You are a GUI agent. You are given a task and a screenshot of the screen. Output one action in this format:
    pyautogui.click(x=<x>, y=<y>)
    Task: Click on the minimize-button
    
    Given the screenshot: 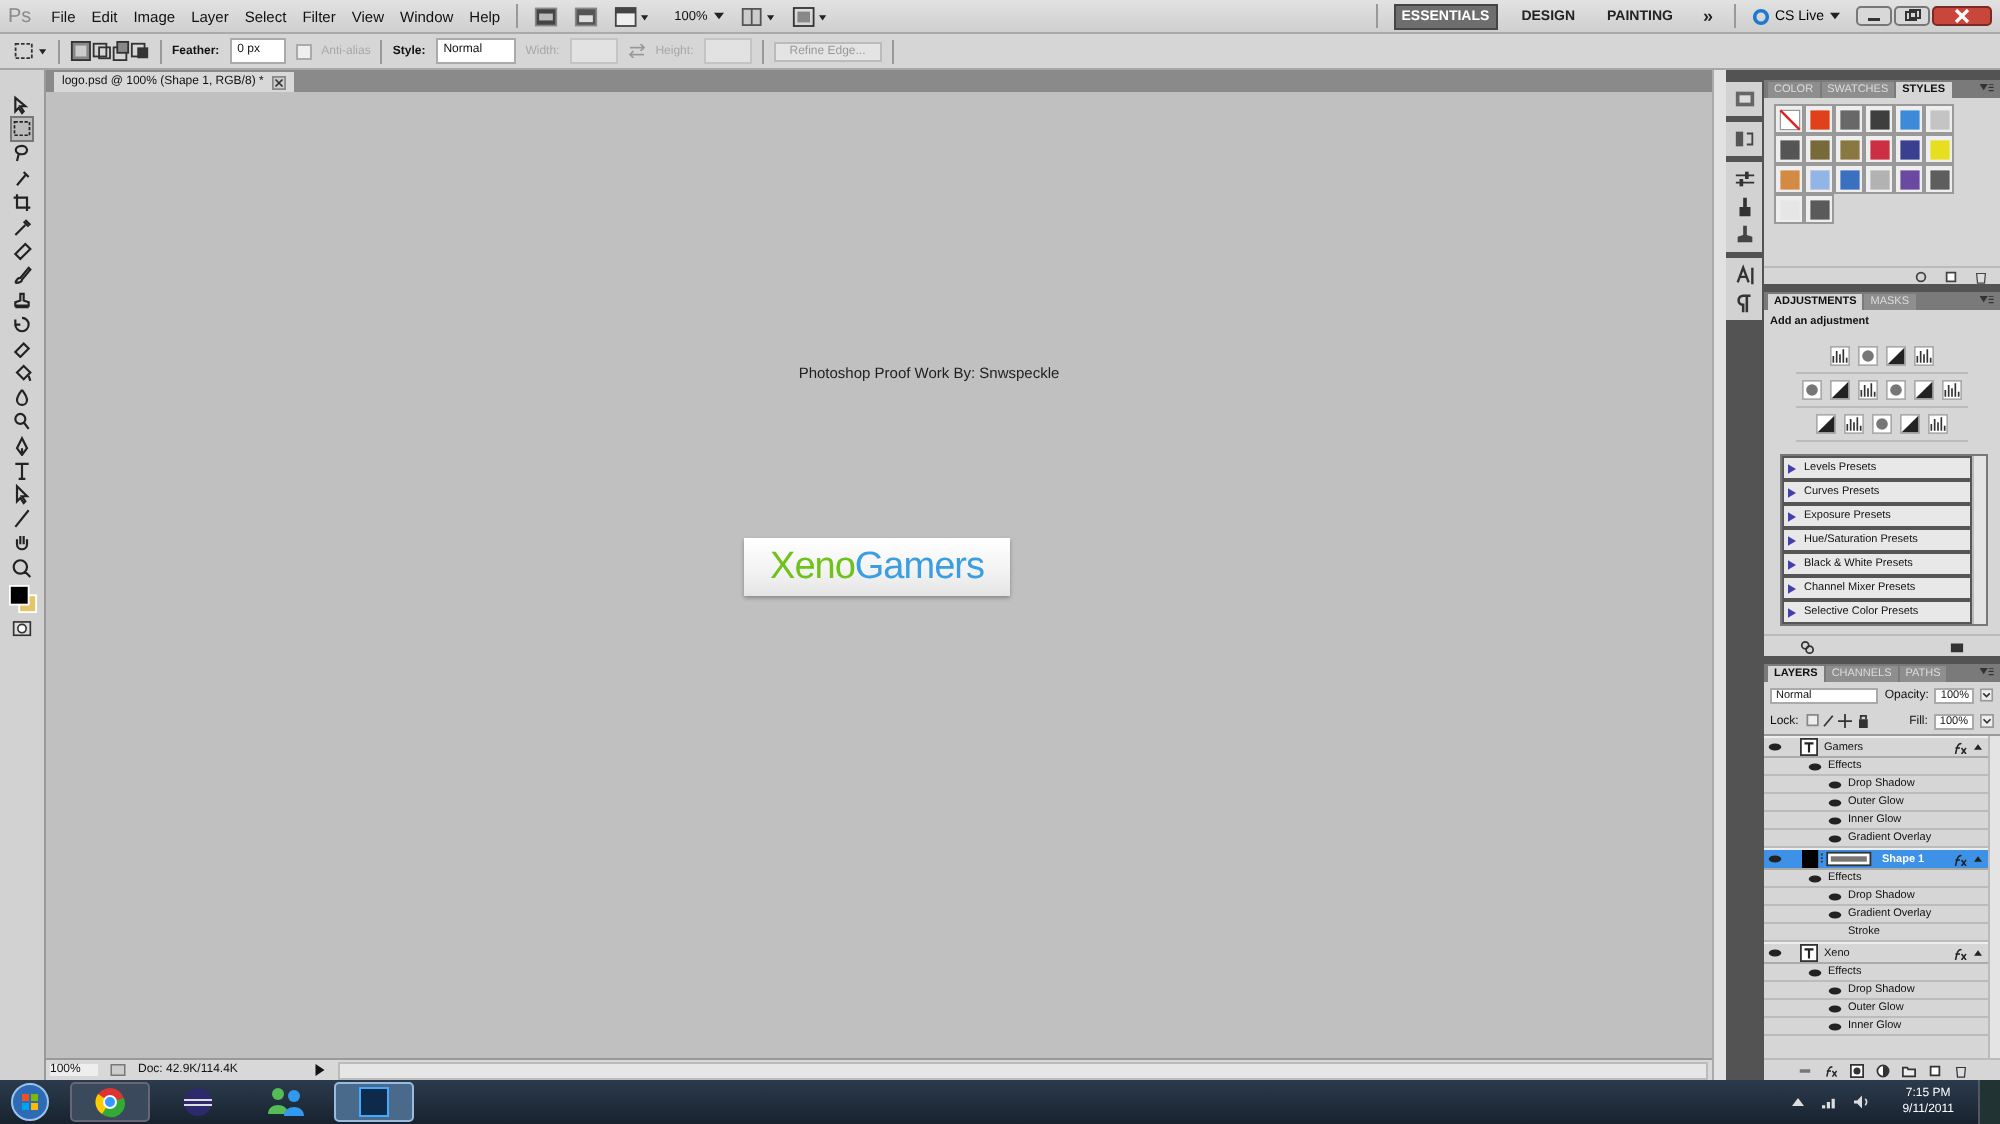 What is the action you would take?
    pyautogui.click(x=1874, y=16)
    